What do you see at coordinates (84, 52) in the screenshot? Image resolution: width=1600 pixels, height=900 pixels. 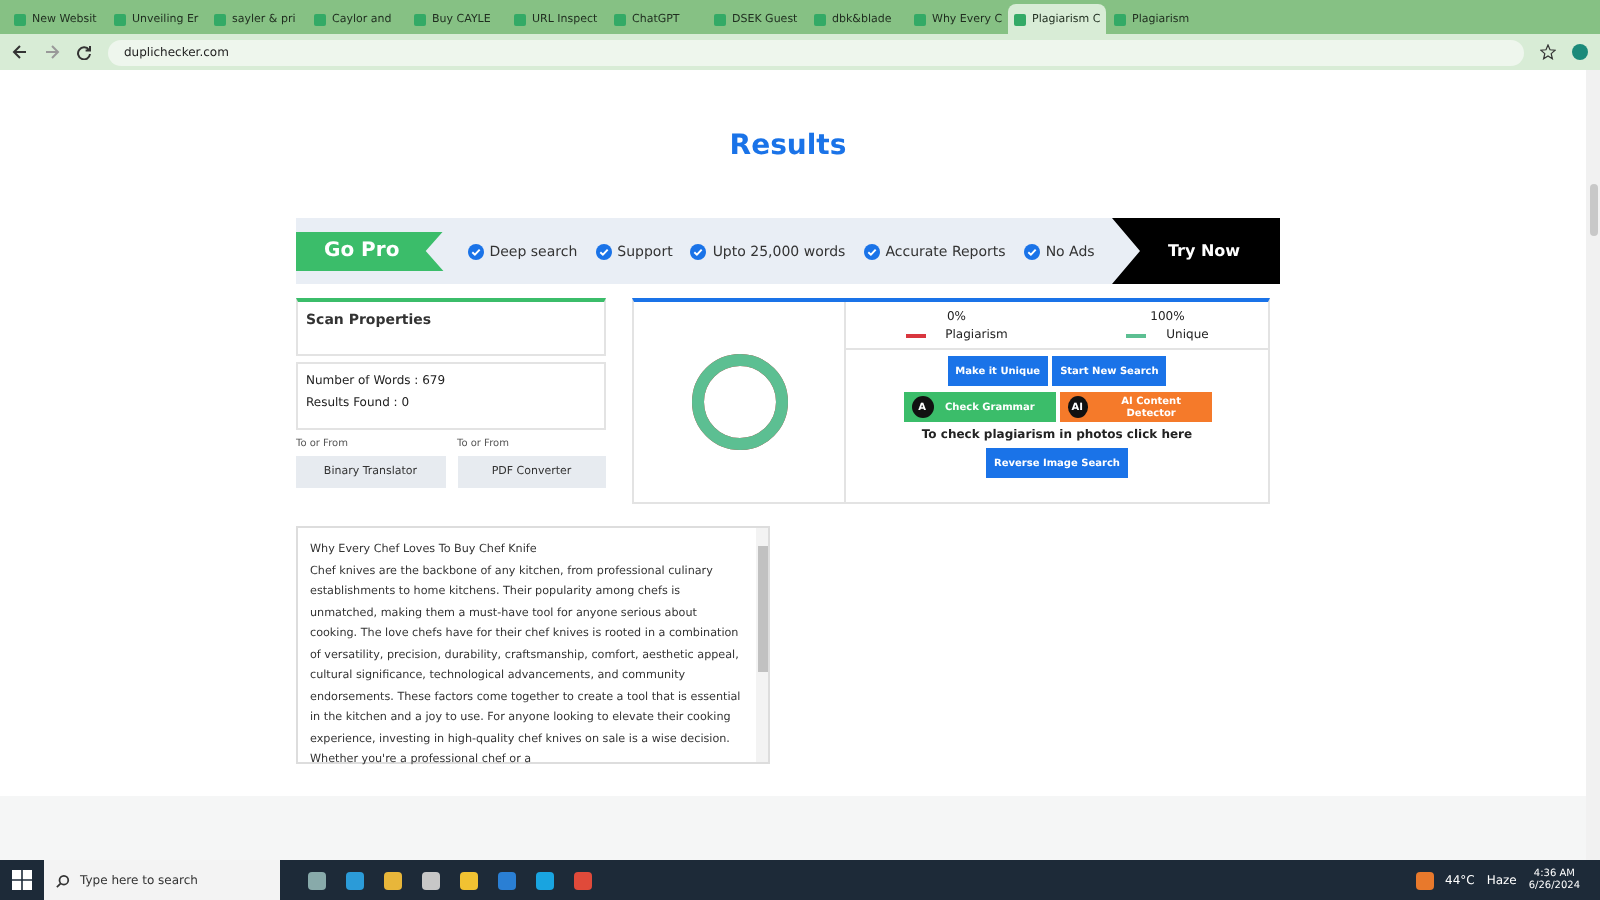 I see `reload-icon` at bounding box center [84, 52].